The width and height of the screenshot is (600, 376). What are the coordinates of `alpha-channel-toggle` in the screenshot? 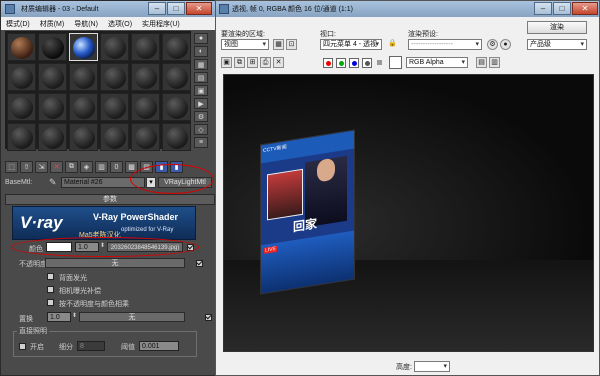 It's located at (367, 63).